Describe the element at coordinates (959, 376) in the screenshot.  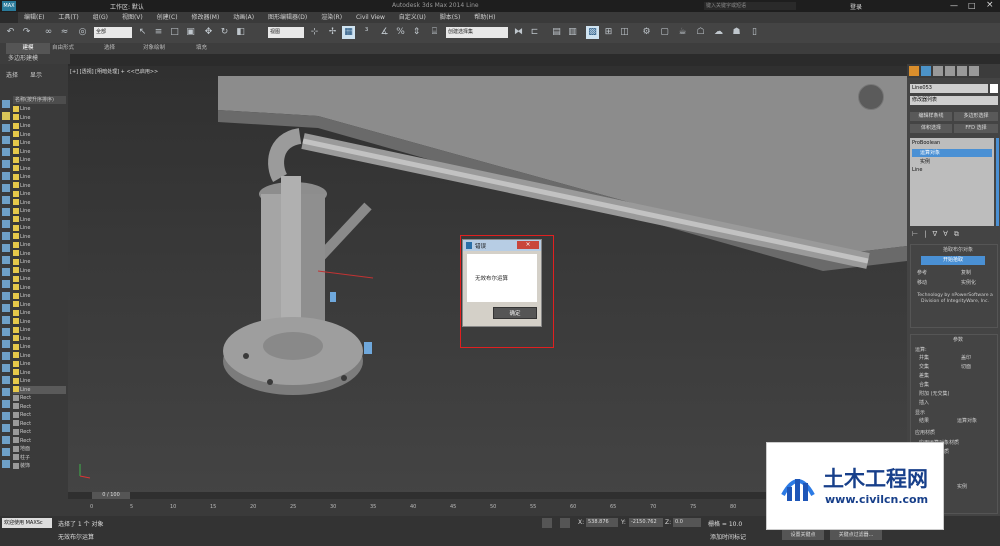
I see `op-subtraction: 差集` at that location.